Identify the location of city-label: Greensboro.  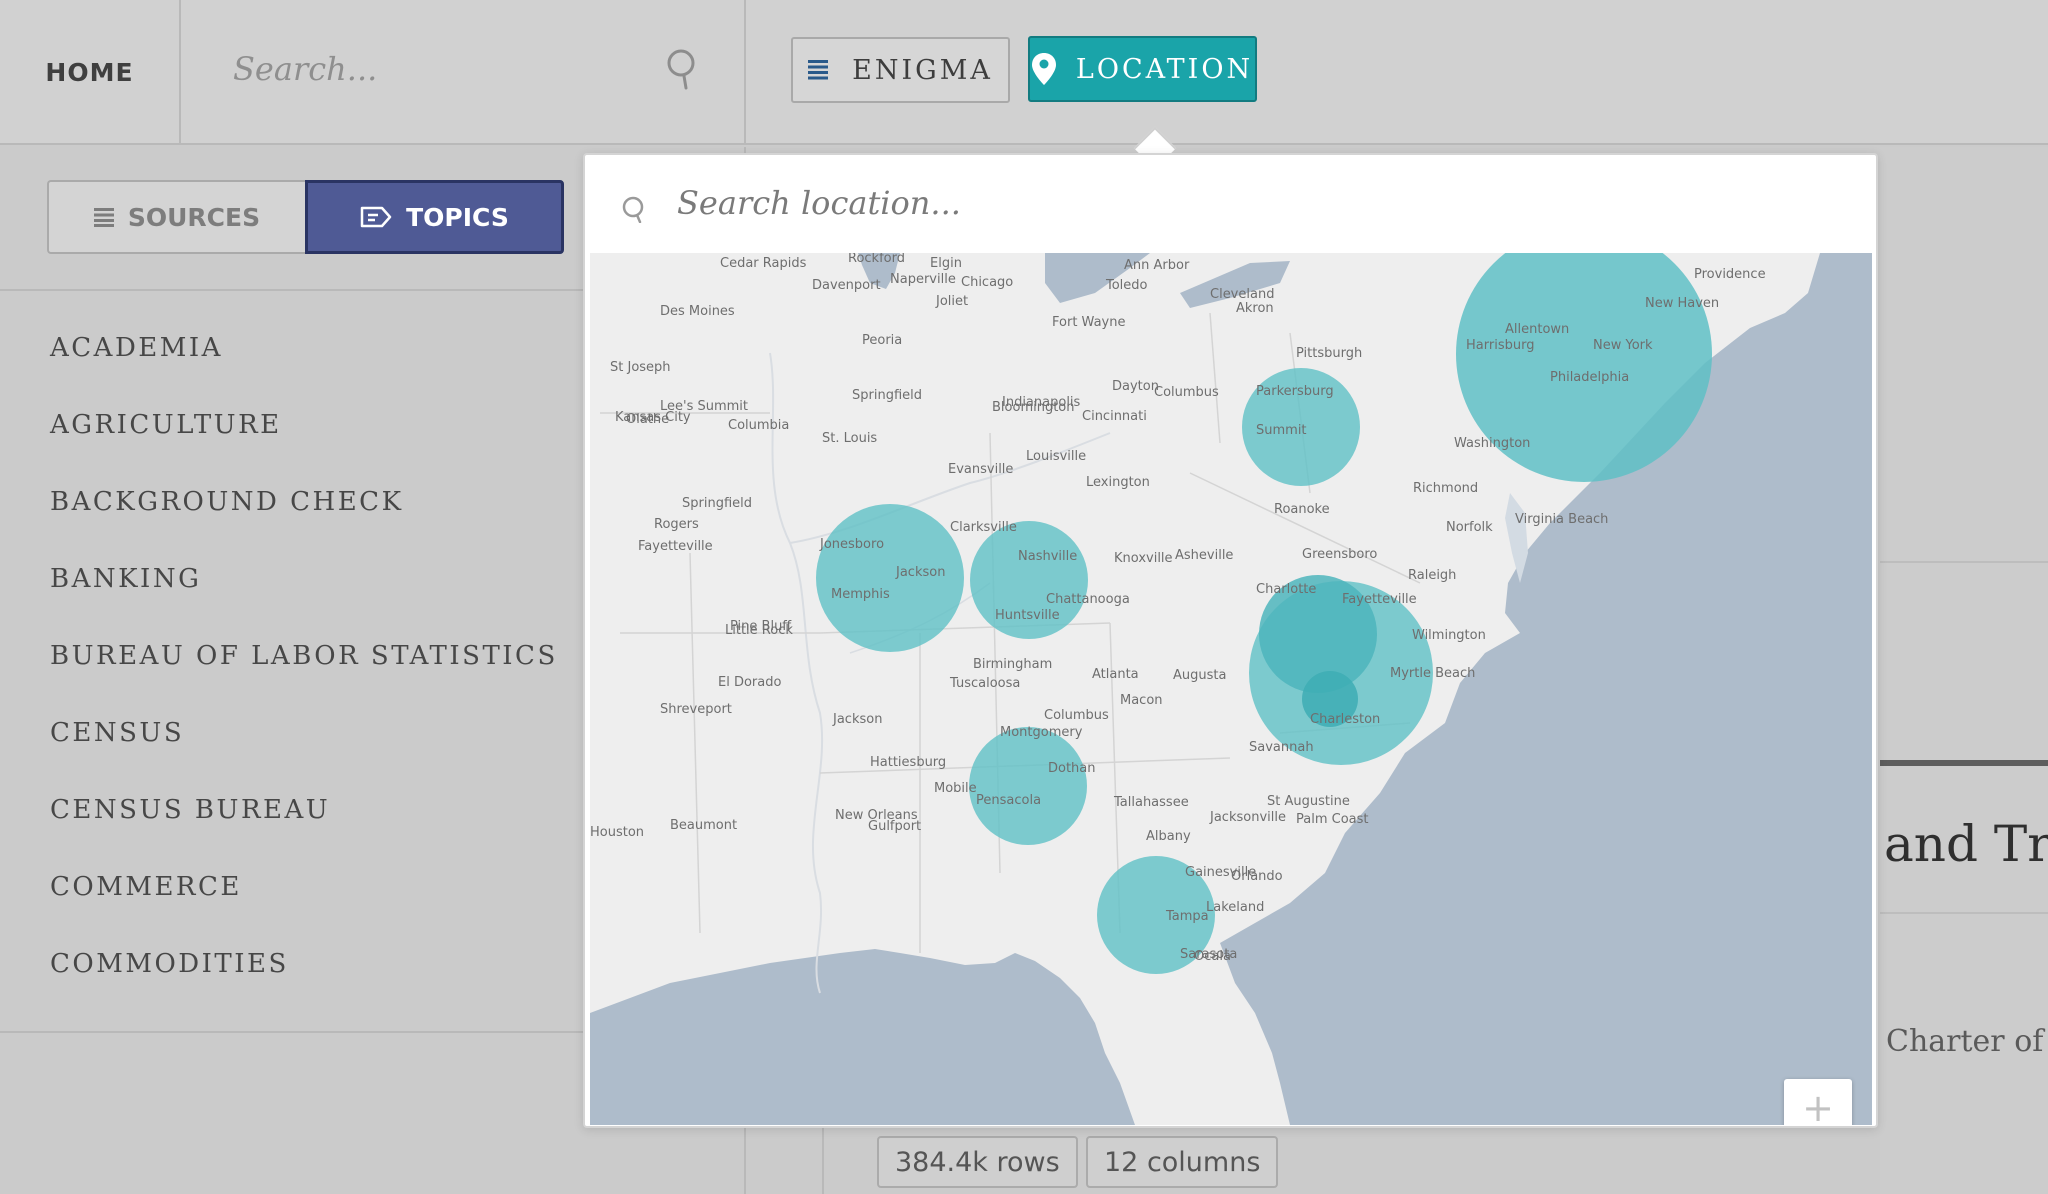
(1339, 554).